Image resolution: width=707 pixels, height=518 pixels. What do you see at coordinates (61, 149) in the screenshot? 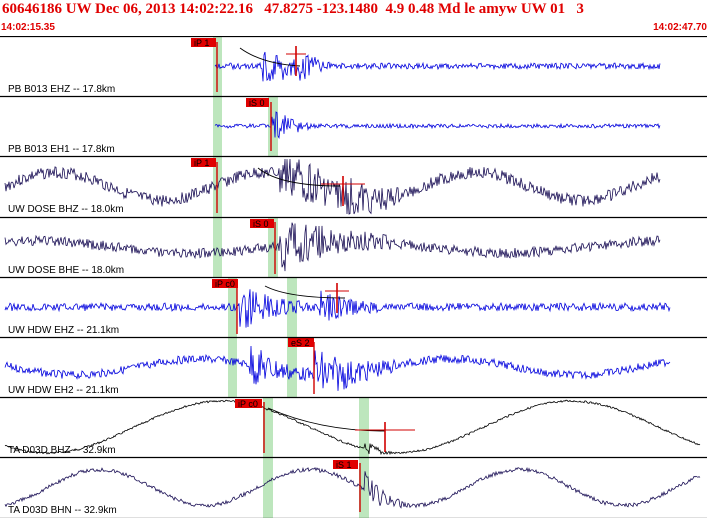
I see `trace-label: PB B013 EH1 -- 17.8km` at bounding box center [61, 149].